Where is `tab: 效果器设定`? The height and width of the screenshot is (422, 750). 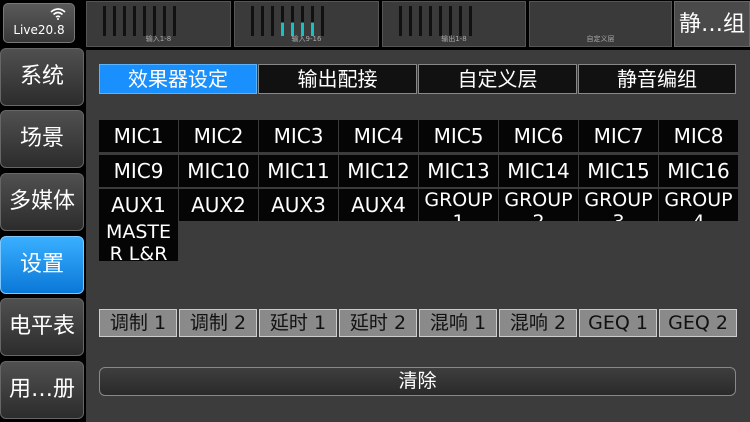
tab: 效果器设定 is located at coordinates (178, 79).